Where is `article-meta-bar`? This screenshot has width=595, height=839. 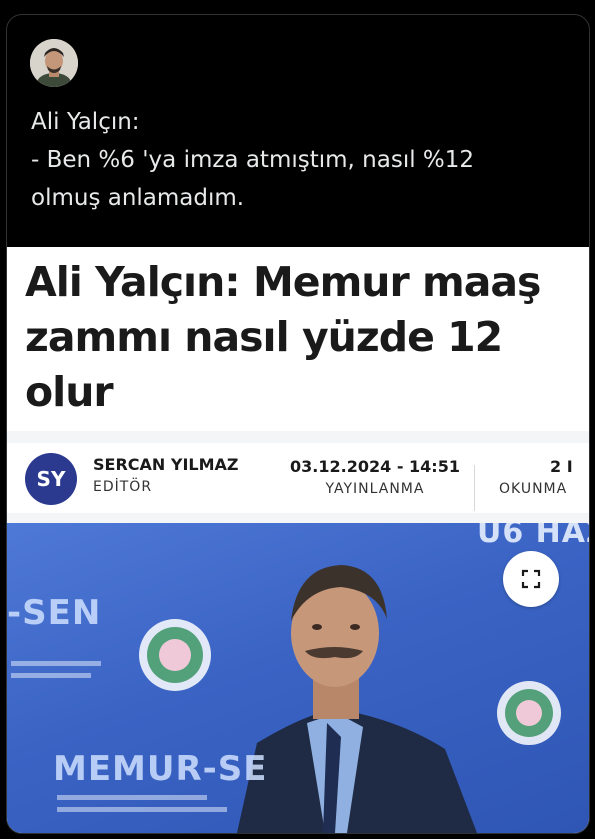
article-meta-bar is located at coordinates (298, 477).